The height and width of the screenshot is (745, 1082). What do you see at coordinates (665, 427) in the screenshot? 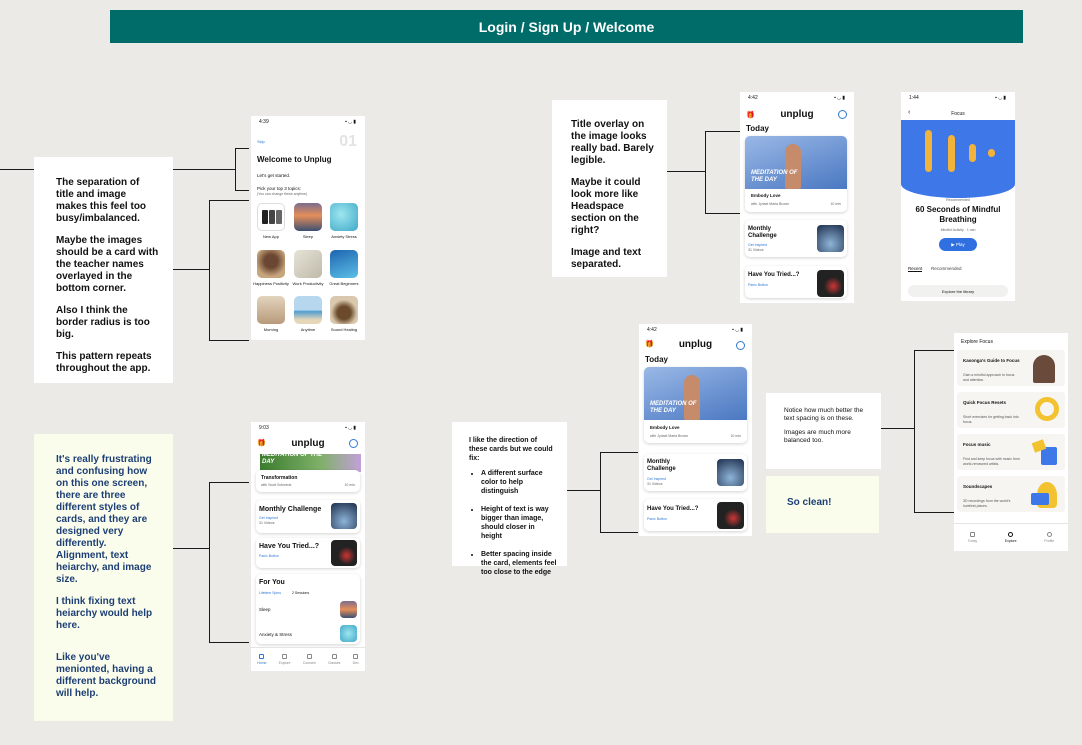
I see `hero-card-title: Embody Love` at bounding box center [665, 427].